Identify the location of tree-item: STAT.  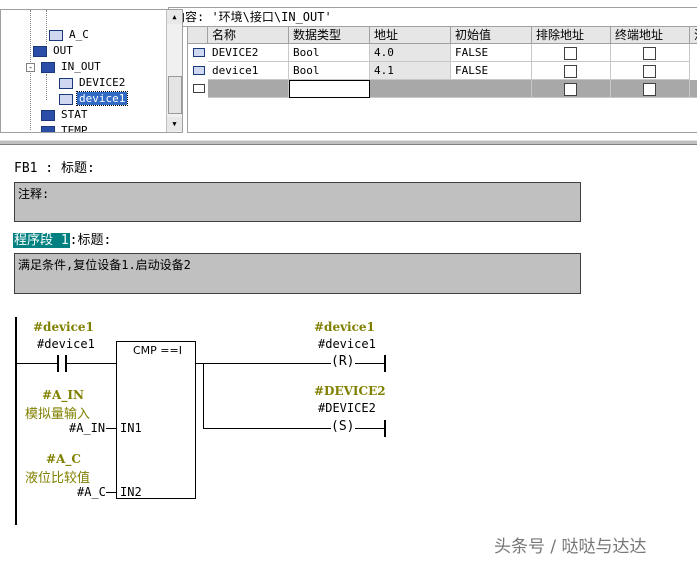
(65, 115).